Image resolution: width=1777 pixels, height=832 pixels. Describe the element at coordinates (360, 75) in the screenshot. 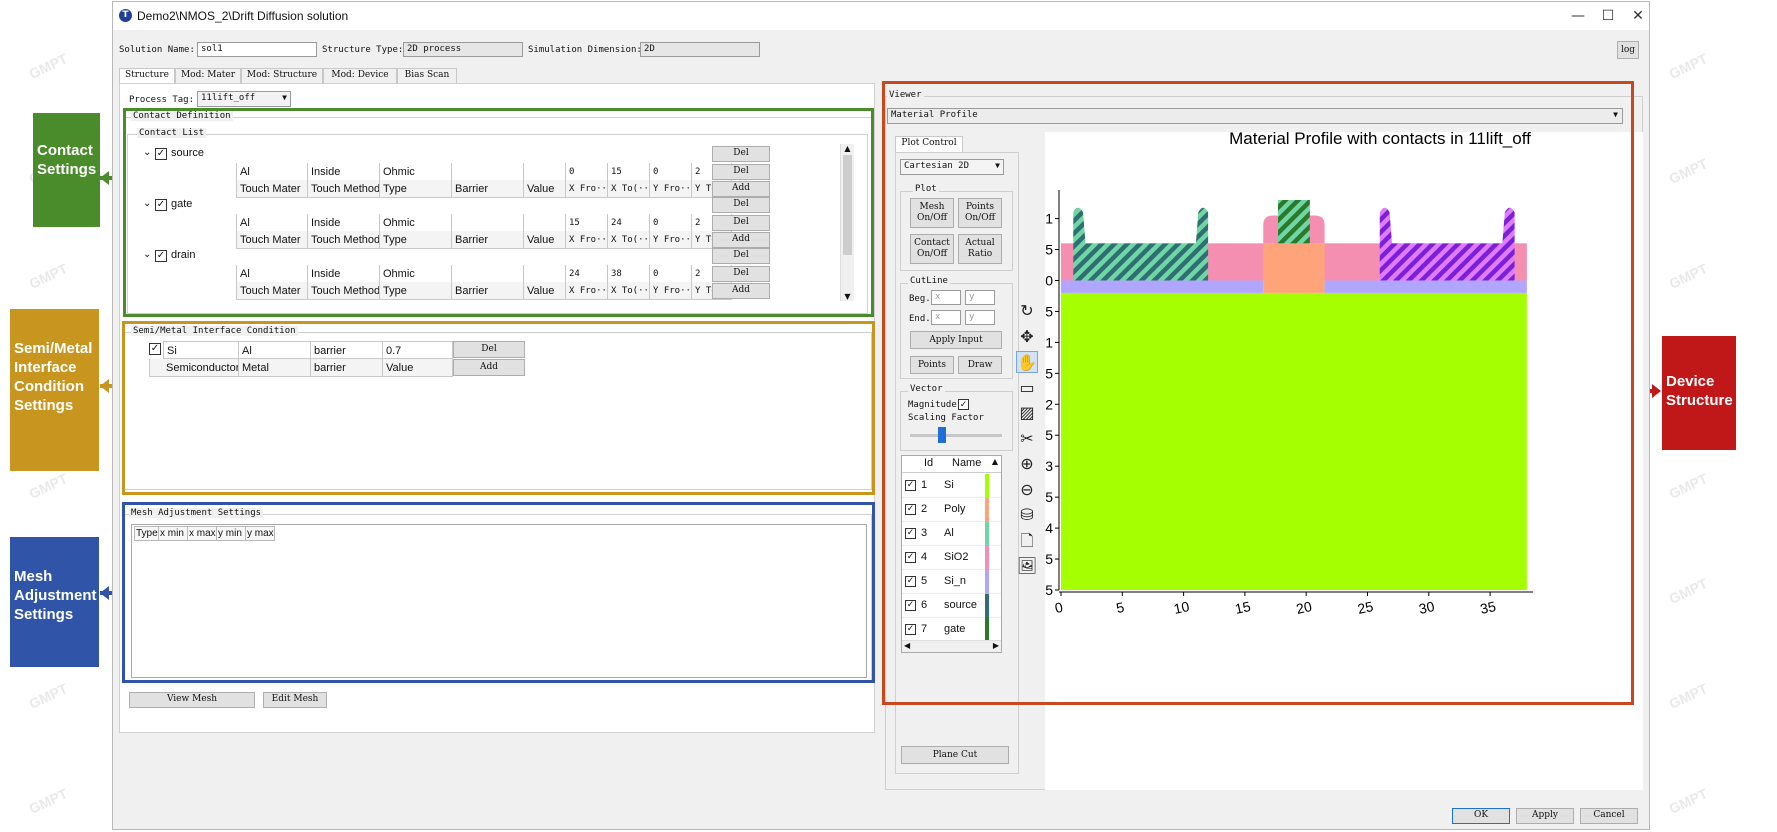

I see `tab-mod-device: Mod: Device` at that location.